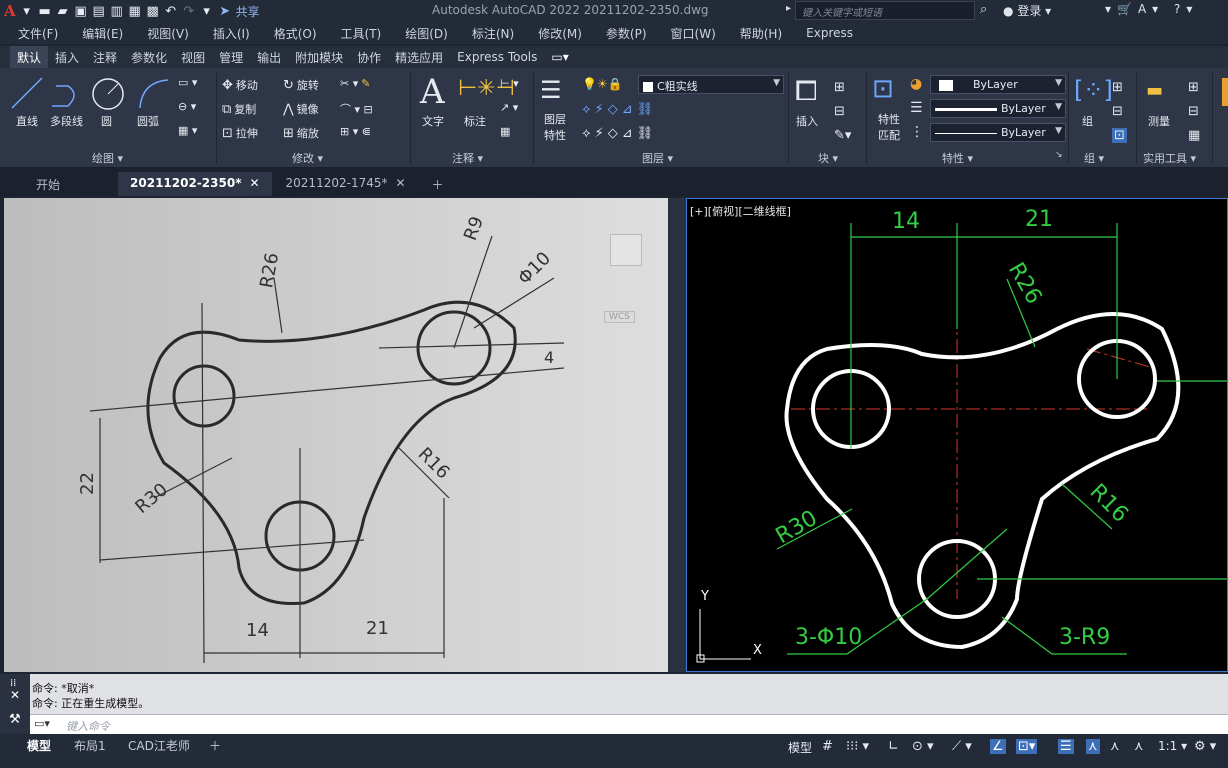  I want to click on lineweight-icon: ☰, so click(916, 108).